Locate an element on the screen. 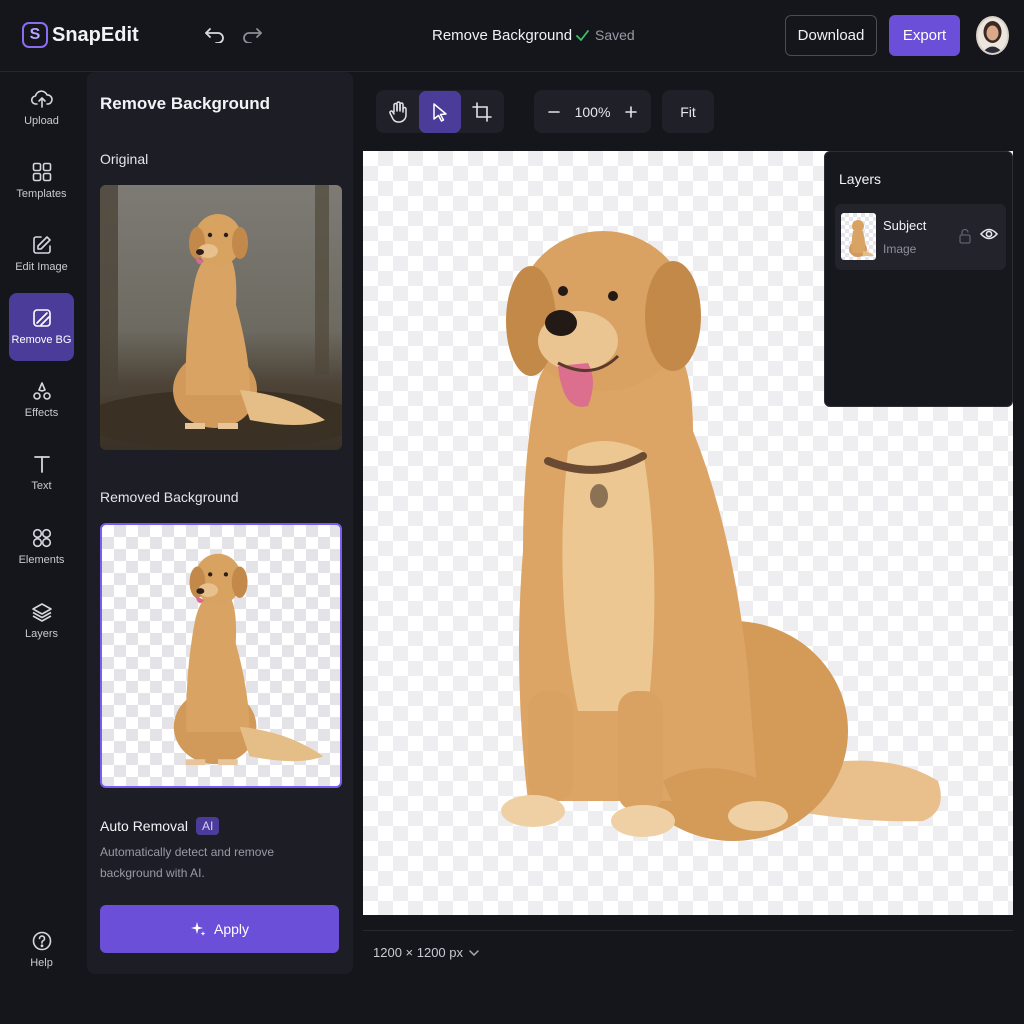 The width and height of the screenshot is (1024, 1024). auto-removal-title: Auto Removal is located at coordinates (144, 826).